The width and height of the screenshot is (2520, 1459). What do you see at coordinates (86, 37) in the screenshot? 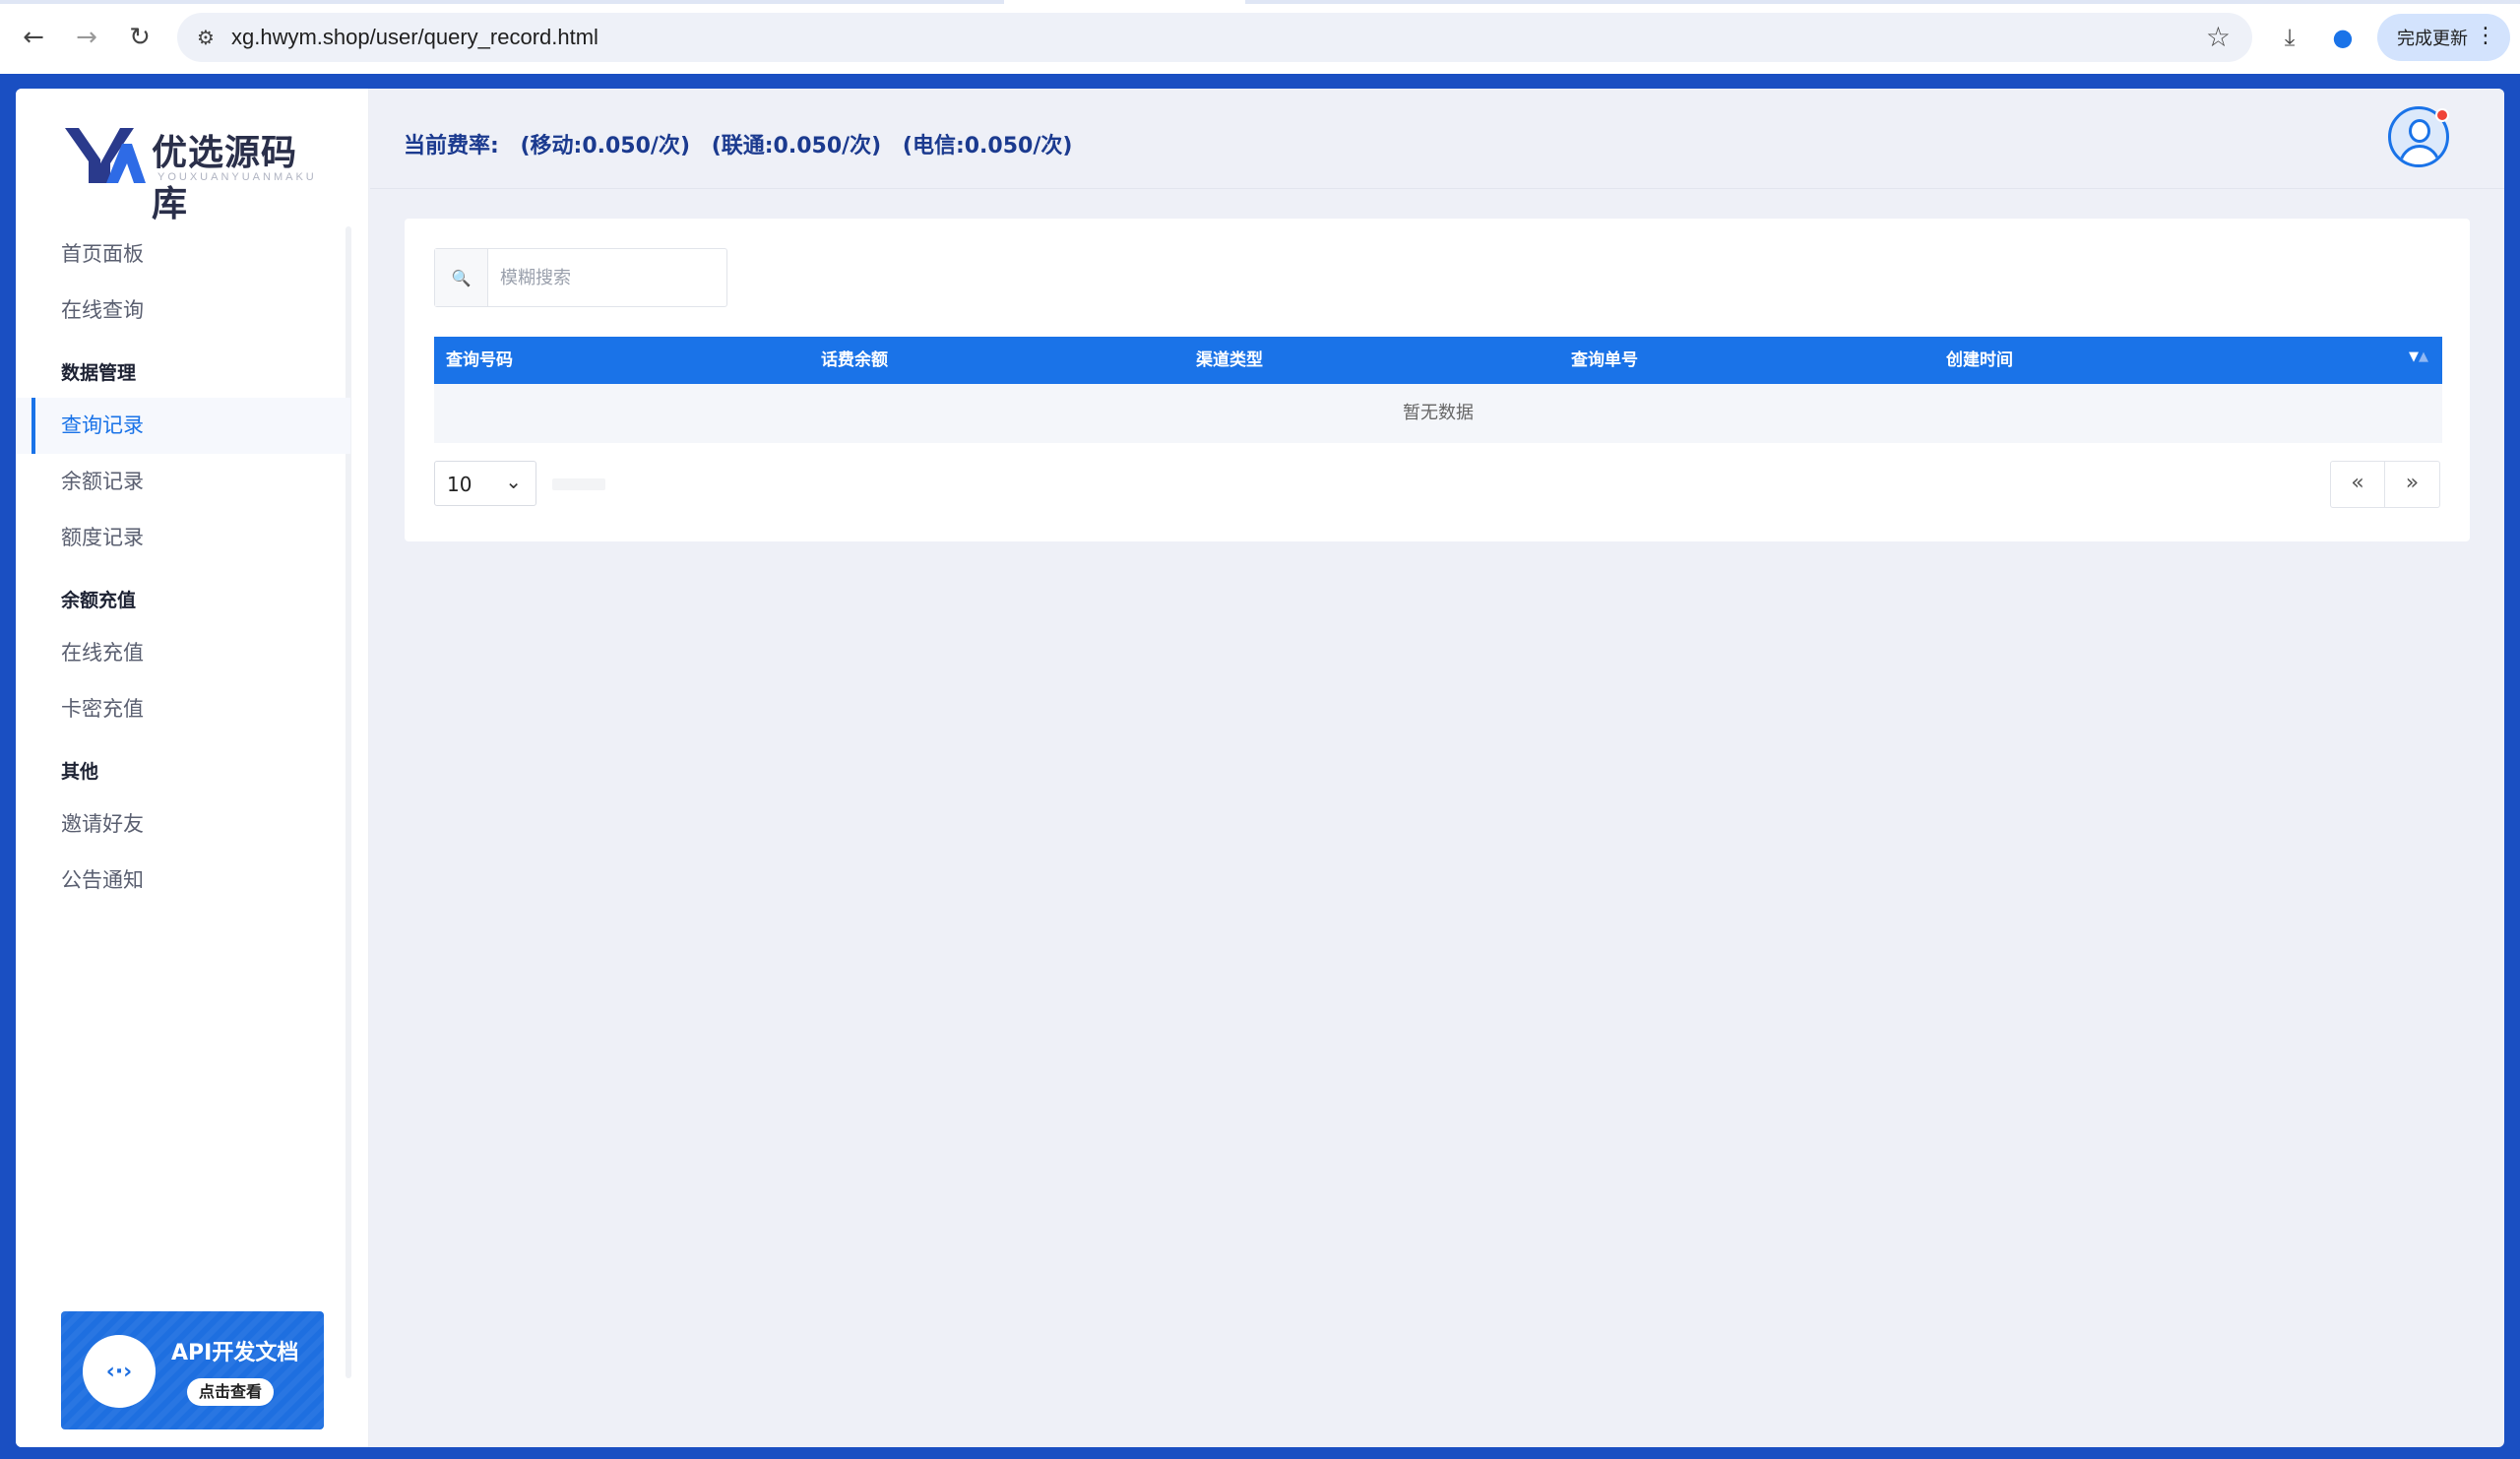
I see `forward-icon: →` at bounding box center [86, 37].